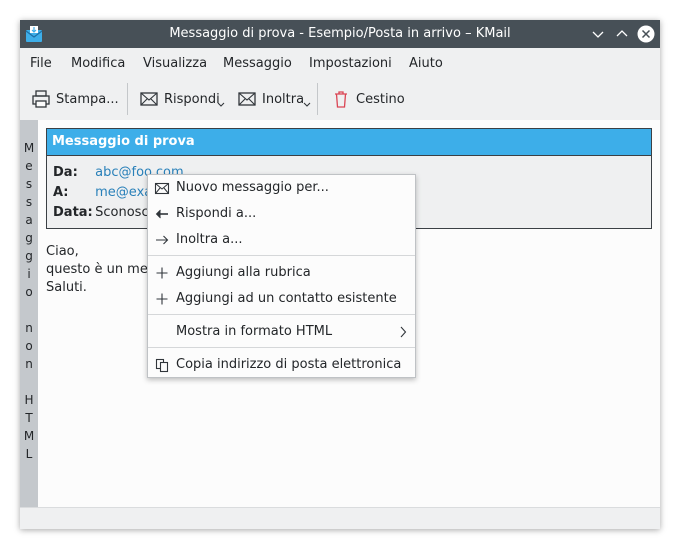  What do you see at coordinates (340, 518) in the screenshot?
I see `status-bar` at bounding box center [340, 518].